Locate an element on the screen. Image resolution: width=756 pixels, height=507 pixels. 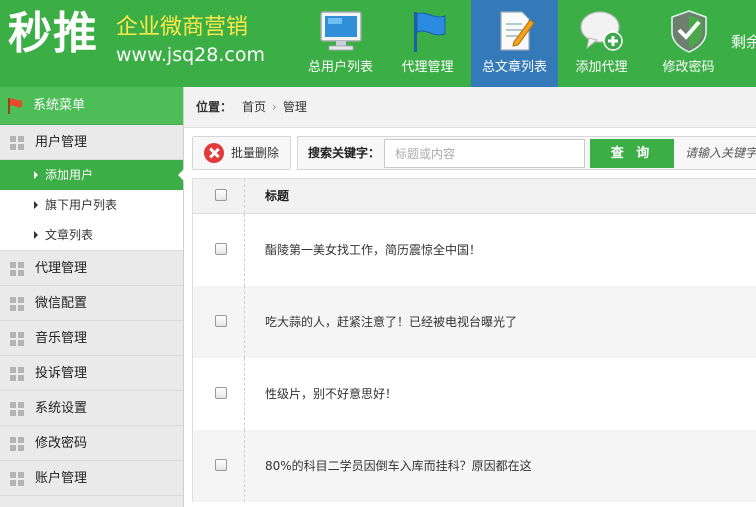
sidebar-item-label: 旗下用户列表 is located at coordinates (81, 205).